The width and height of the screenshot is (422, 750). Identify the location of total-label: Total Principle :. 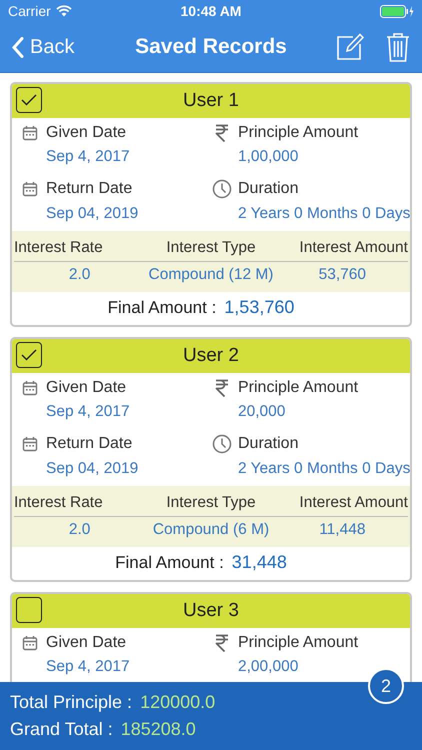
(71, 702).